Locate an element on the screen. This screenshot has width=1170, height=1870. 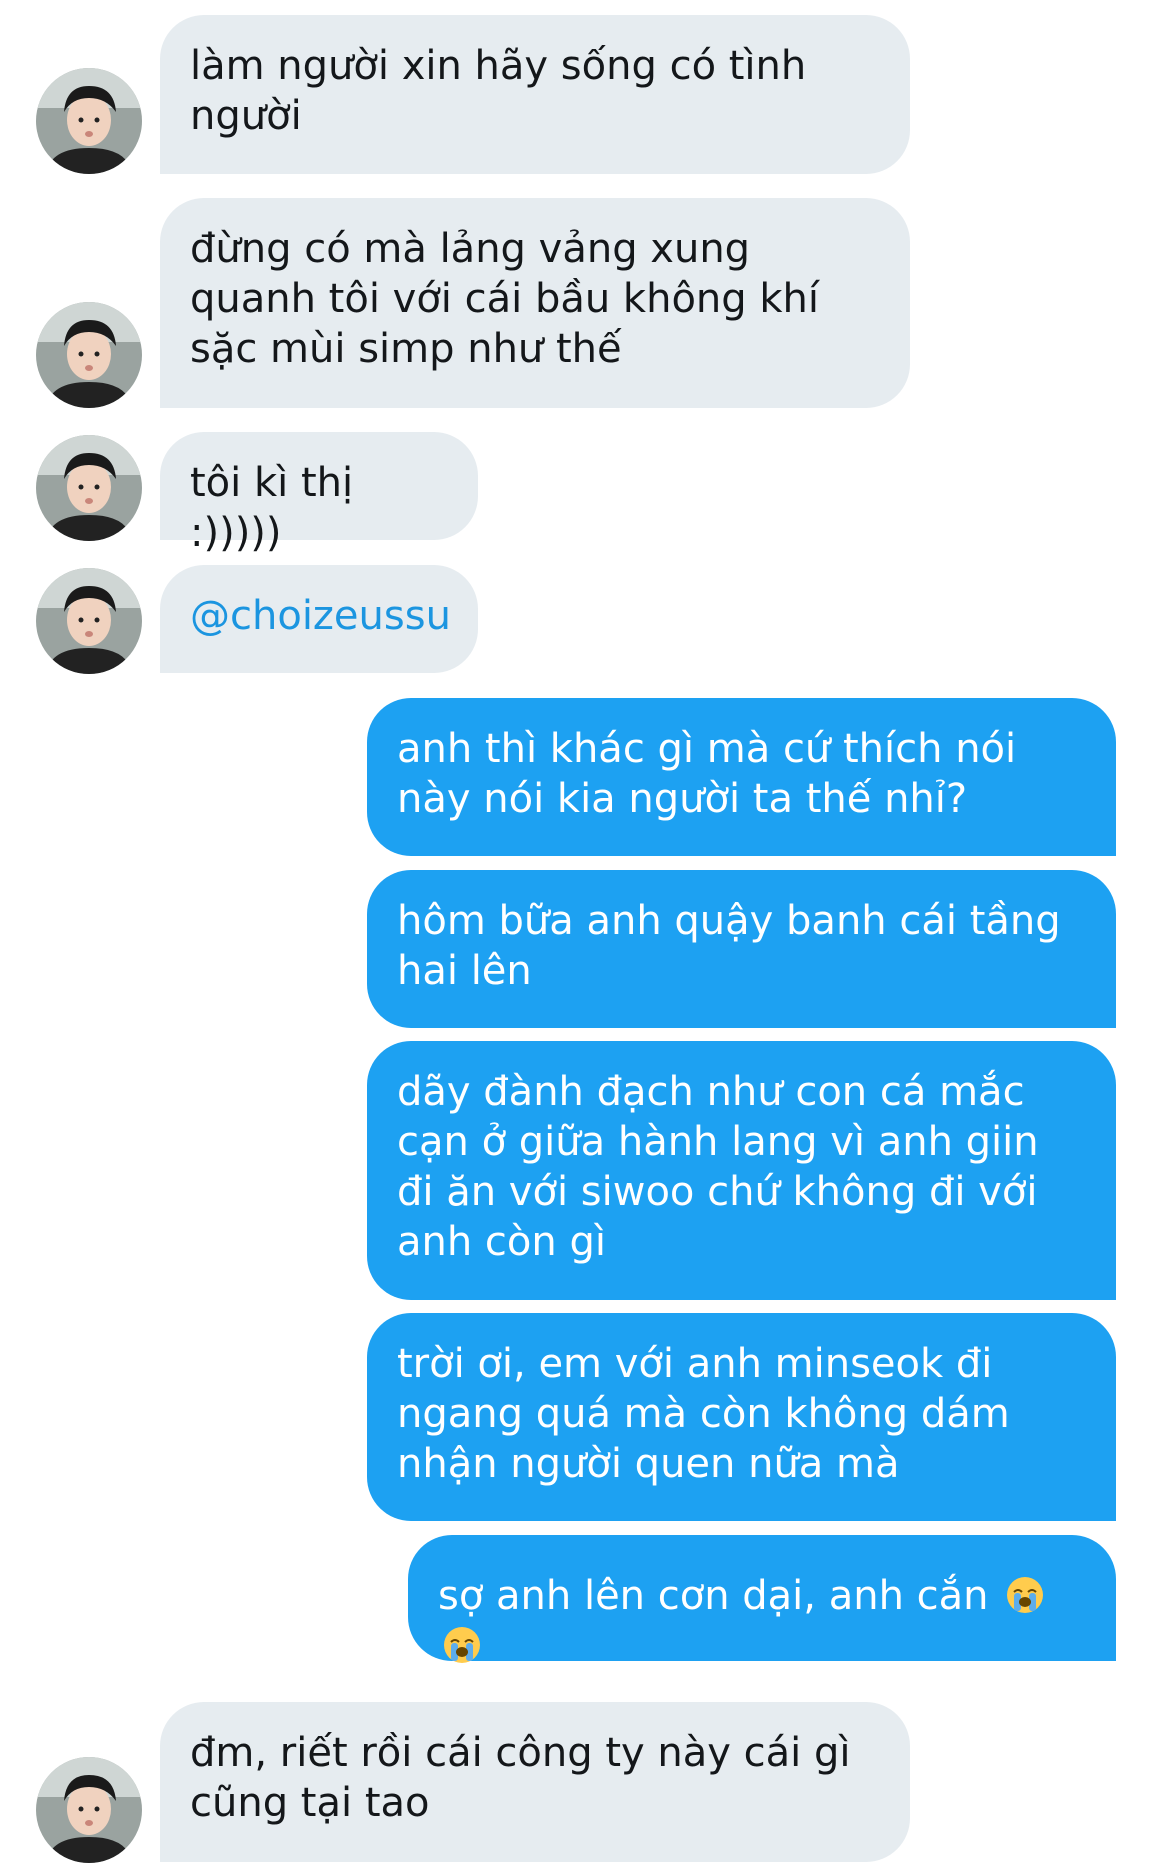
message-text: làm người xin hãy sống có tình người is located at coordinates (498, 91).